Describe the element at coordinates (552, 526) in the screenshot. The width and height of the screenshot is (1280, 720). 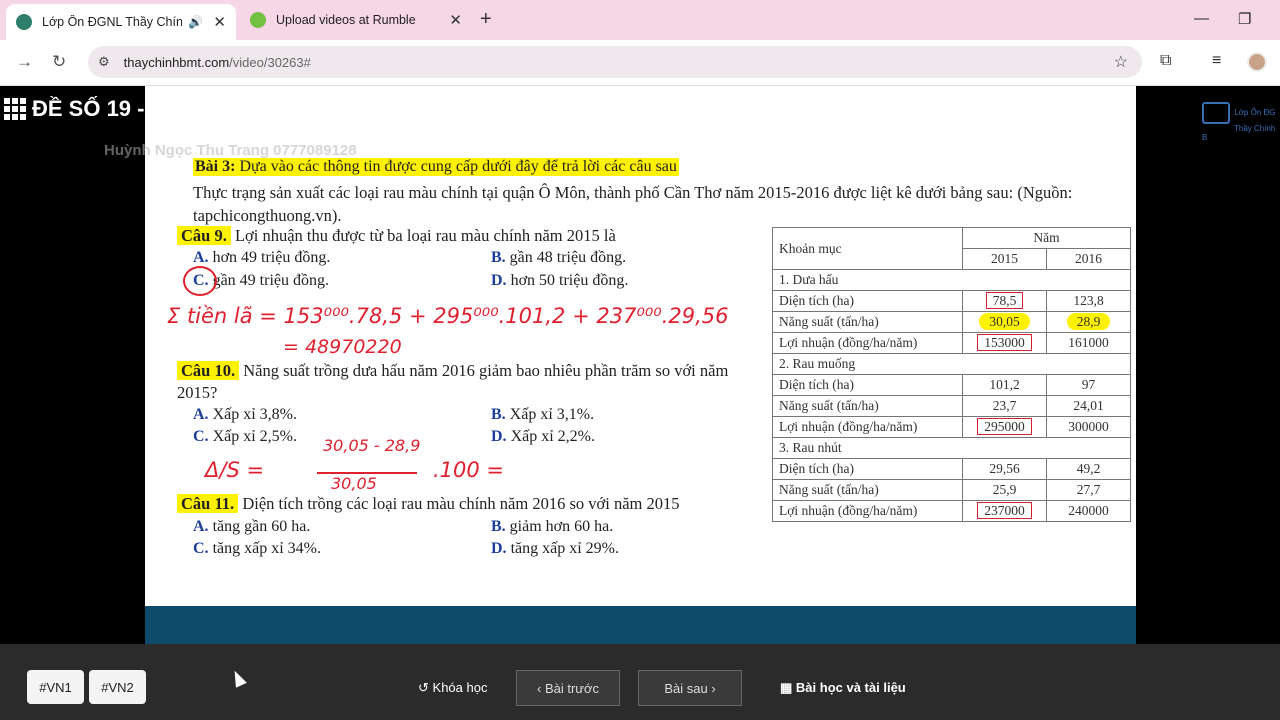
I see `q11-option-b: B. giảm hơn 60 ha.` at that location.